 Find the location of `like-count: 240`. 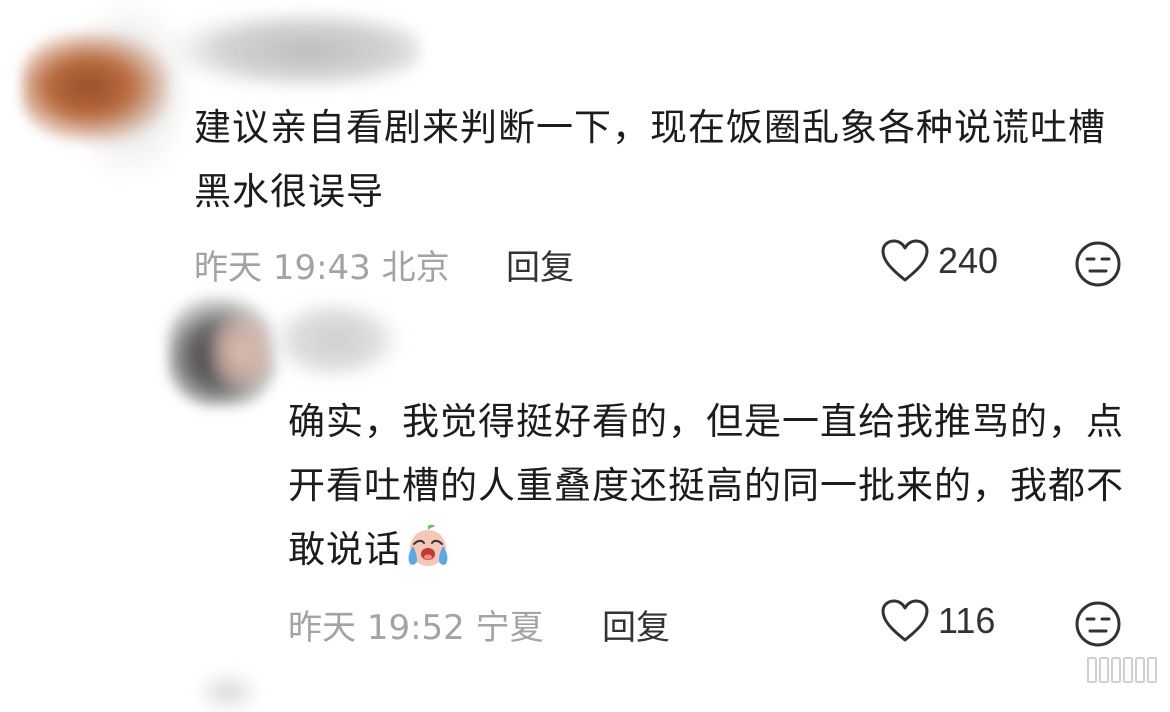

like-count: 240 is located at coordinates (968, 260).